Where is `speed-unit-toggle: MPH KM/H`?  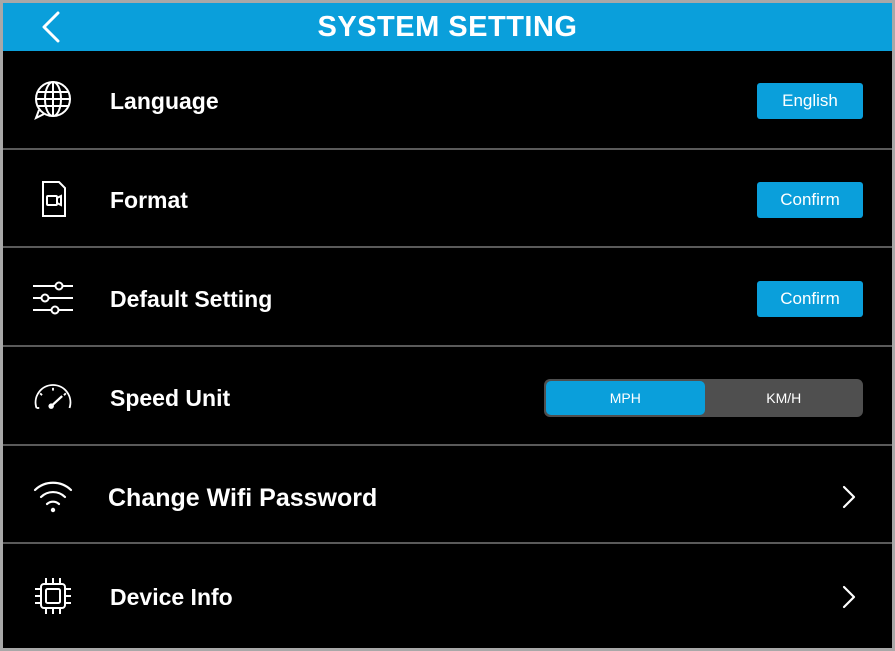 speed-unit-toggle: MPH KM/H is located at coordinates (703, 398).